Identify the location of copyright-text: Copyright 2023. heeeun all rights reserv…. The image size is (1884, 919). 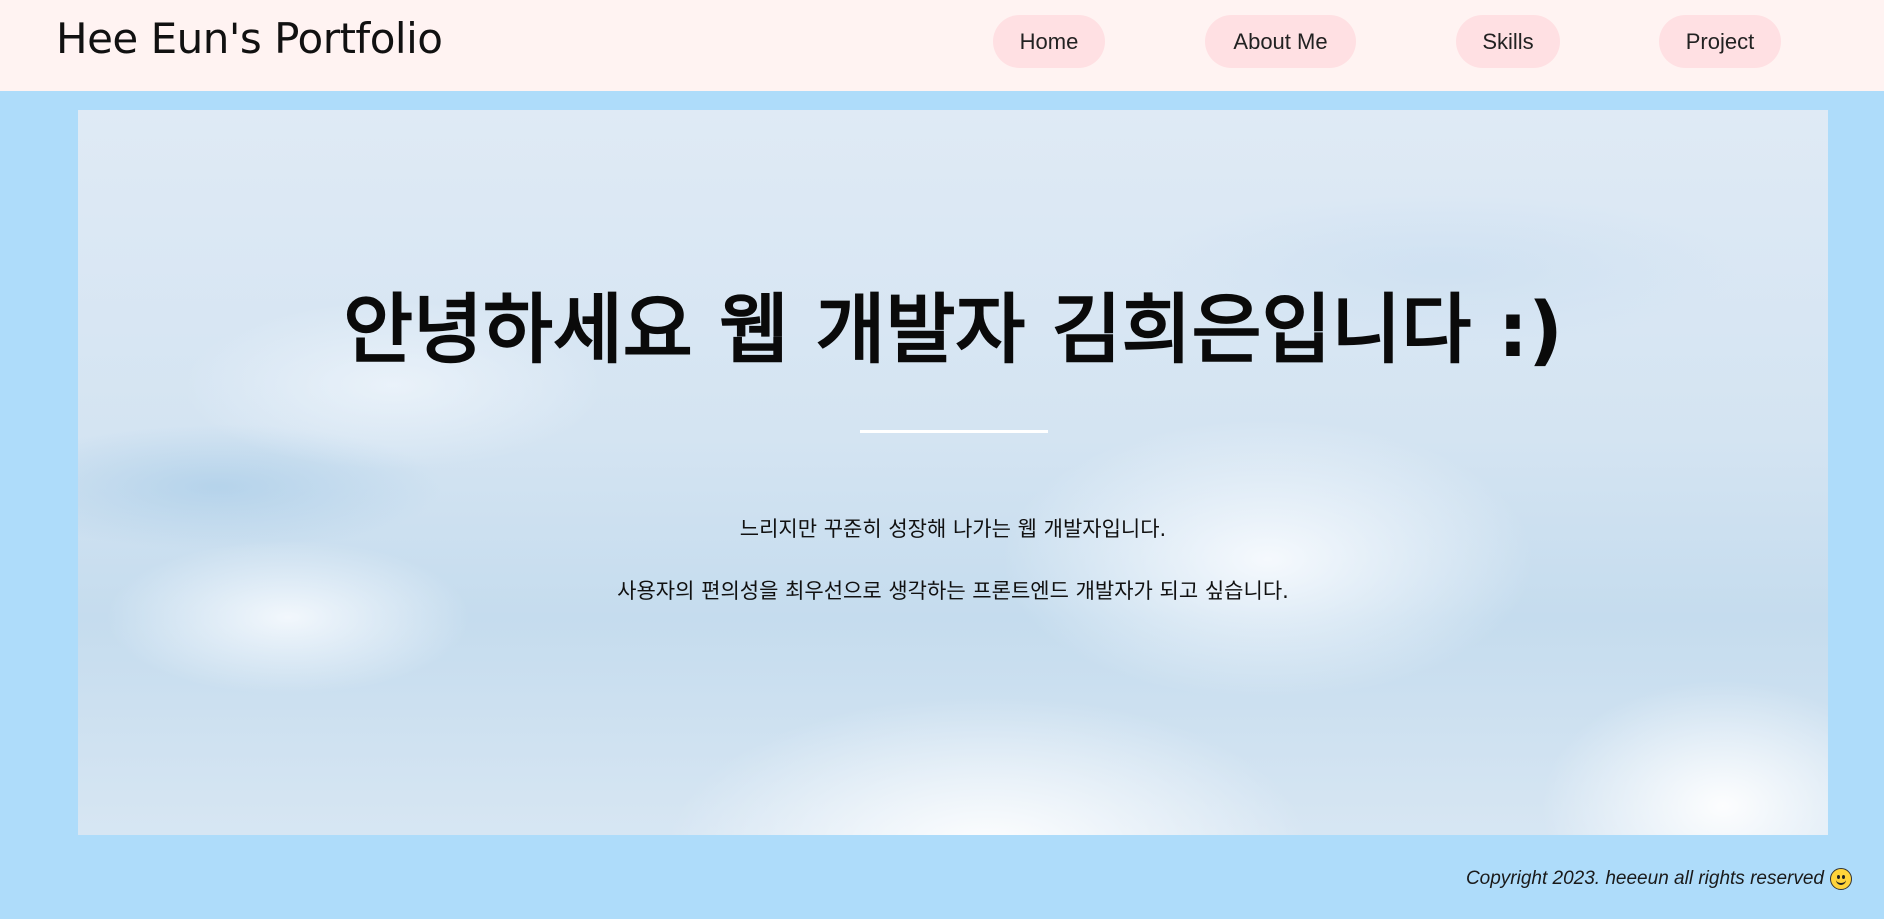
(1644, 878).